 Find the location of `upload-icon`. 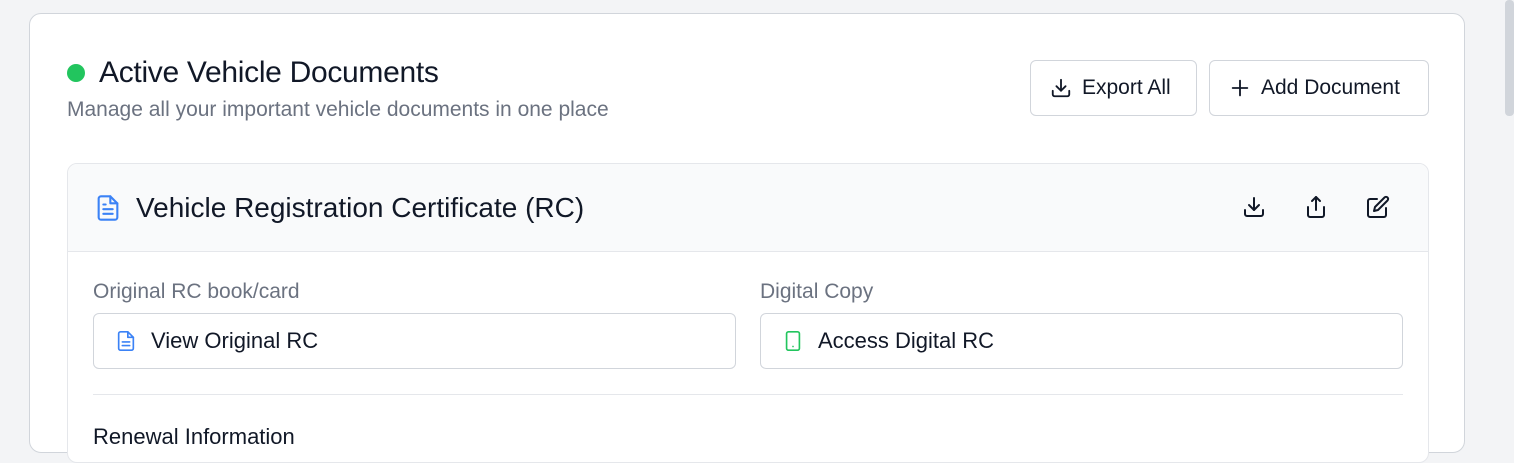

upload-icon is located at coordinates (1316, 207).